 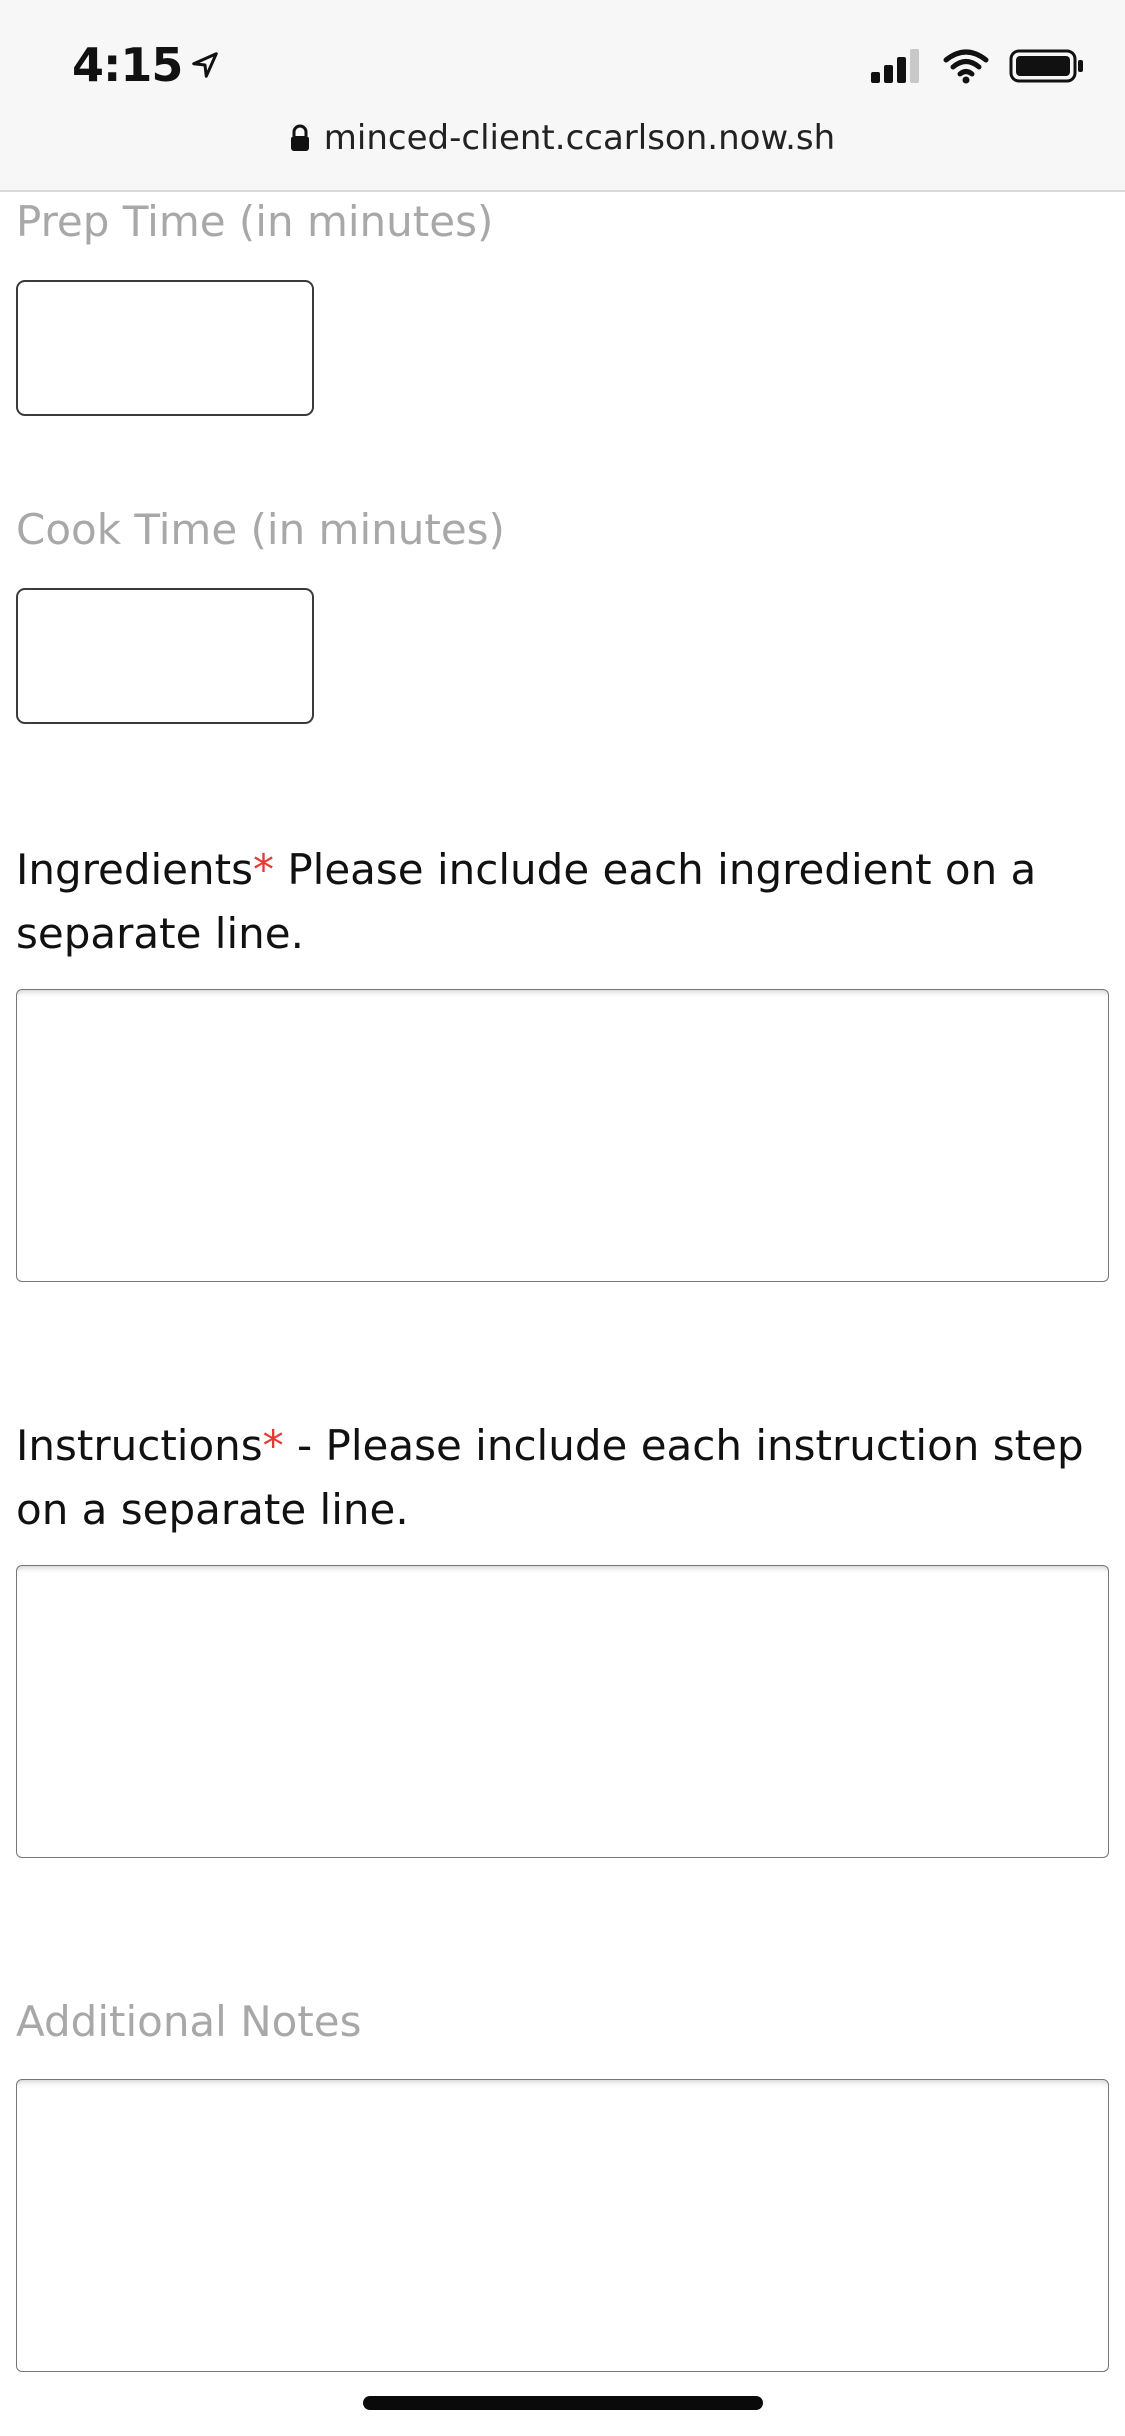 What do you see at coordinates (562, 1711) in the screenshot?
I see `instructions-textarea` at bounding box center [562, 1711].